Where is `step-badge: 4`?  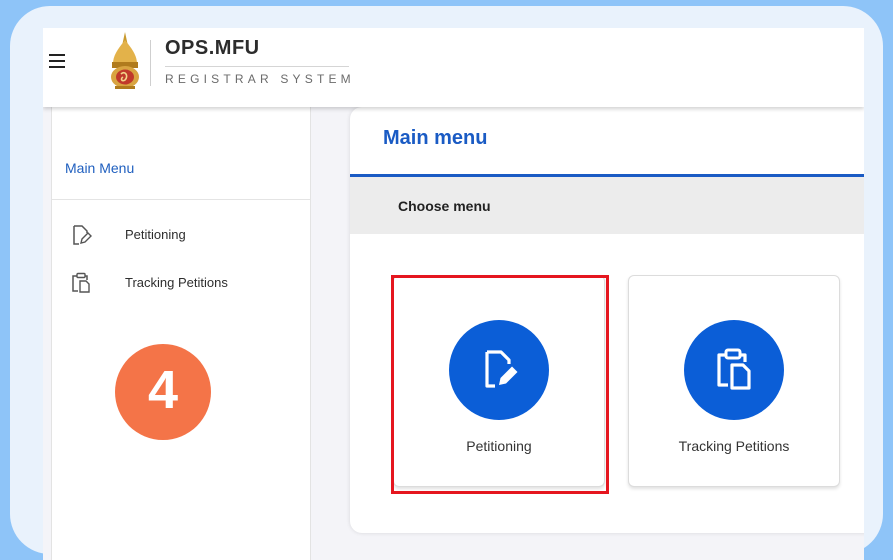
step-badge: 4 is located at coordinates (163, 392).